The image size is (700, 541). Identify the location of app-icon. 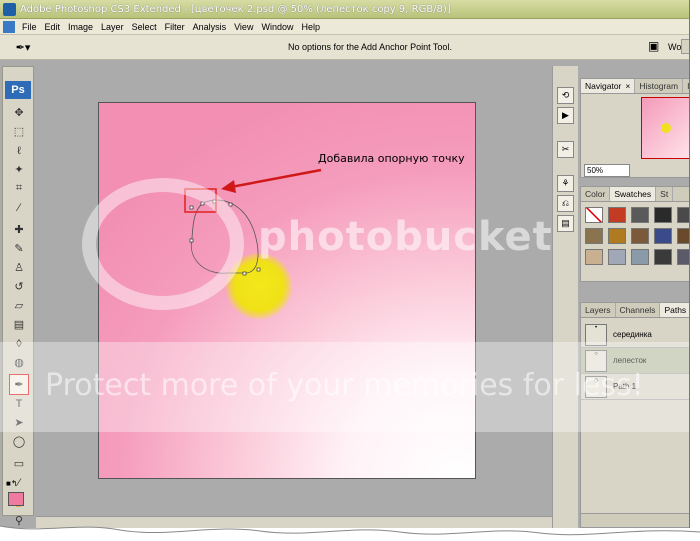
(9, 9).